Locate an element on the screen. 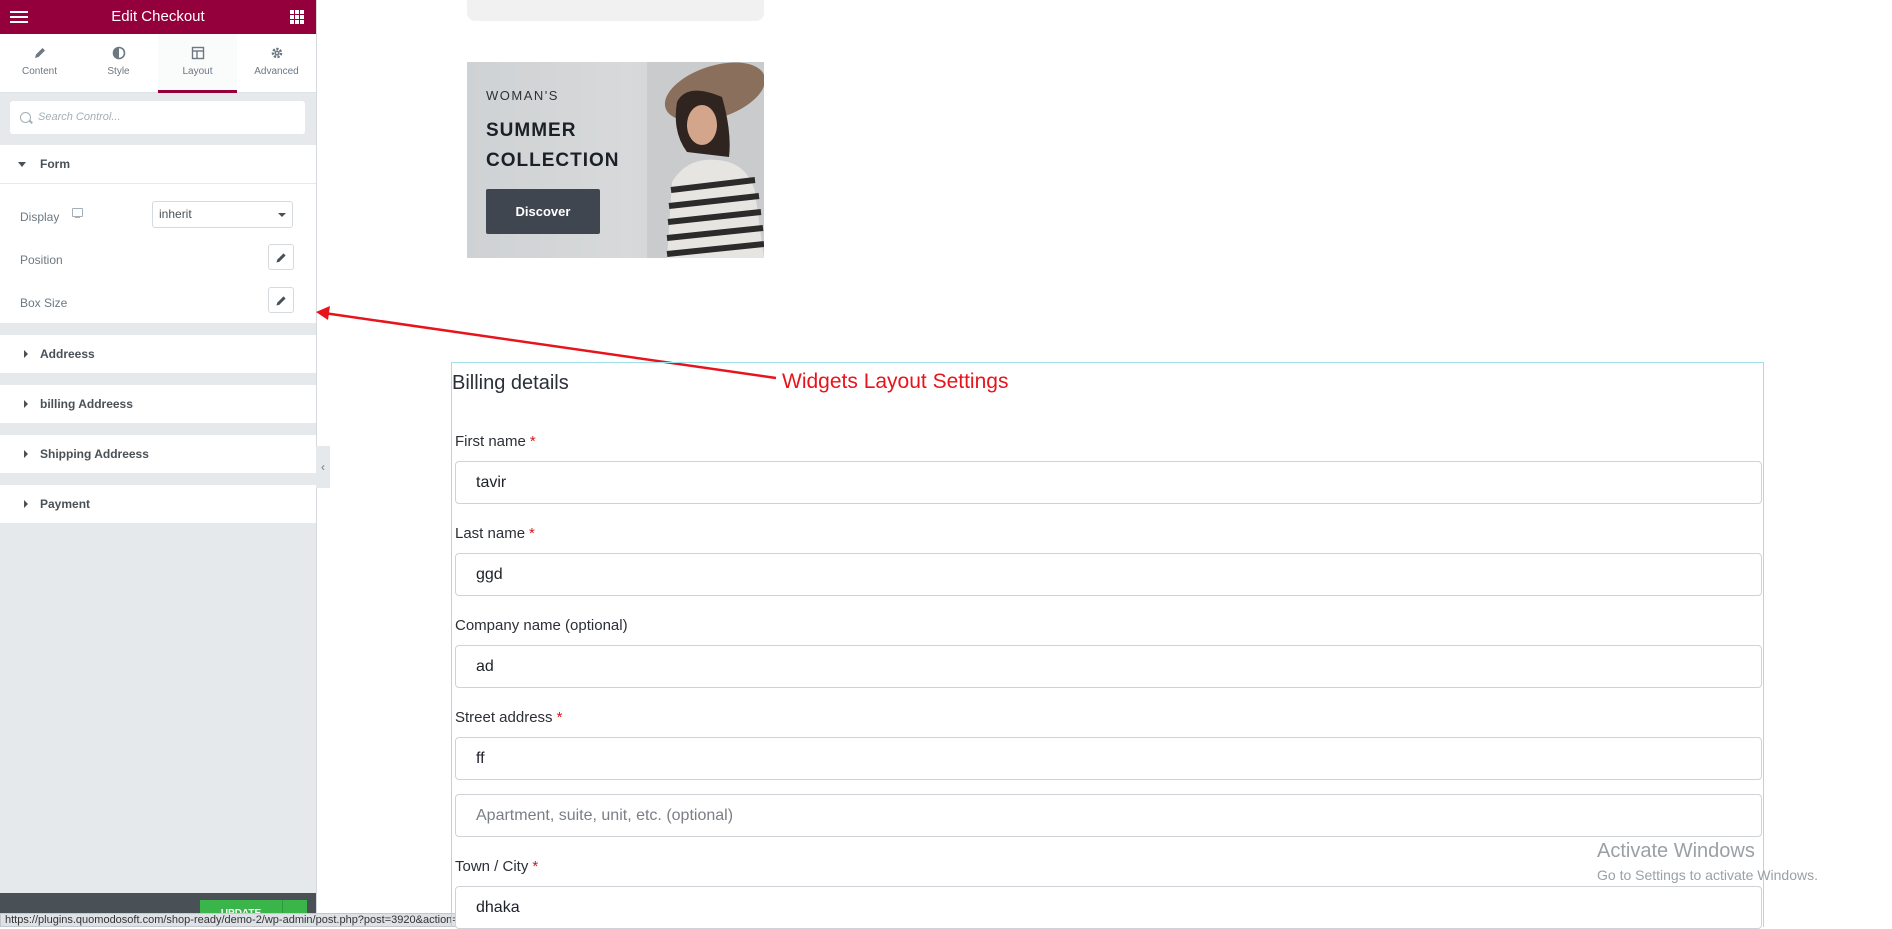 The height and width of the screenshot is (929, 1892). contrast-icon is located at coordinates (118, 56).